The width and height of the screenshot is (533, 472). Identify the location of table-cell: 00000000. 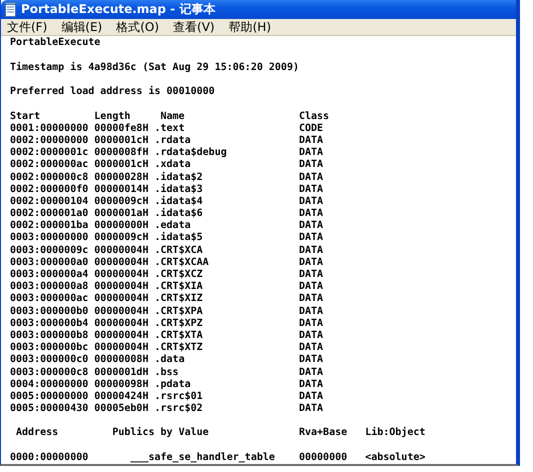
(323, 458).